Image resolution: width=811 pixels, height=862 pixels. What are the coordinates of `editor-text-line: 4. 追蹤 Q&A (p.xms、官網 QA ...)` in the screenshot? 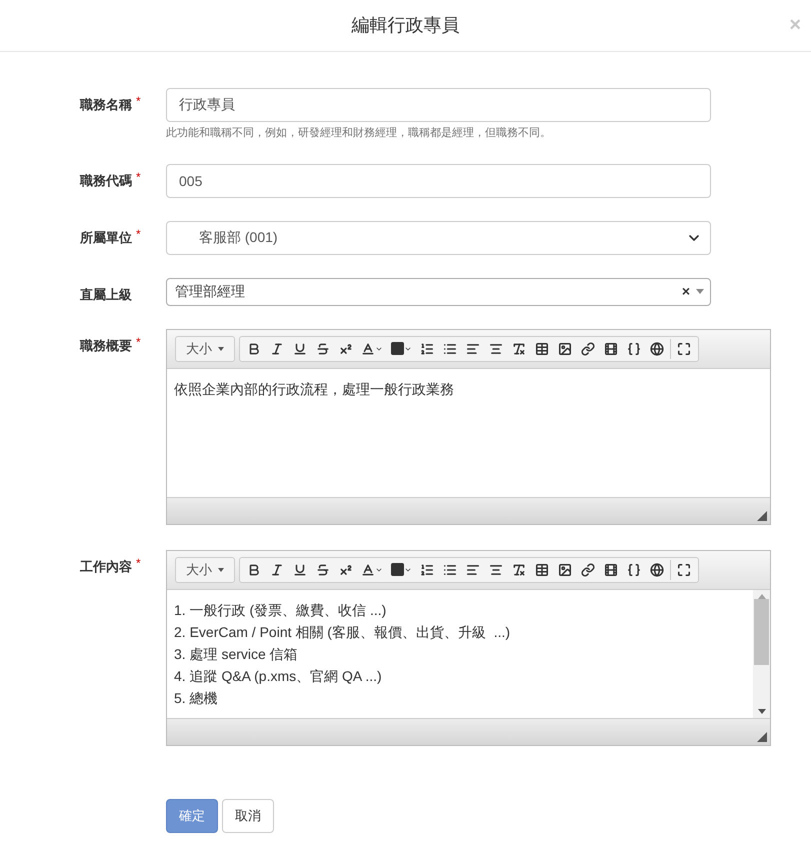 It's located at (278, 676).